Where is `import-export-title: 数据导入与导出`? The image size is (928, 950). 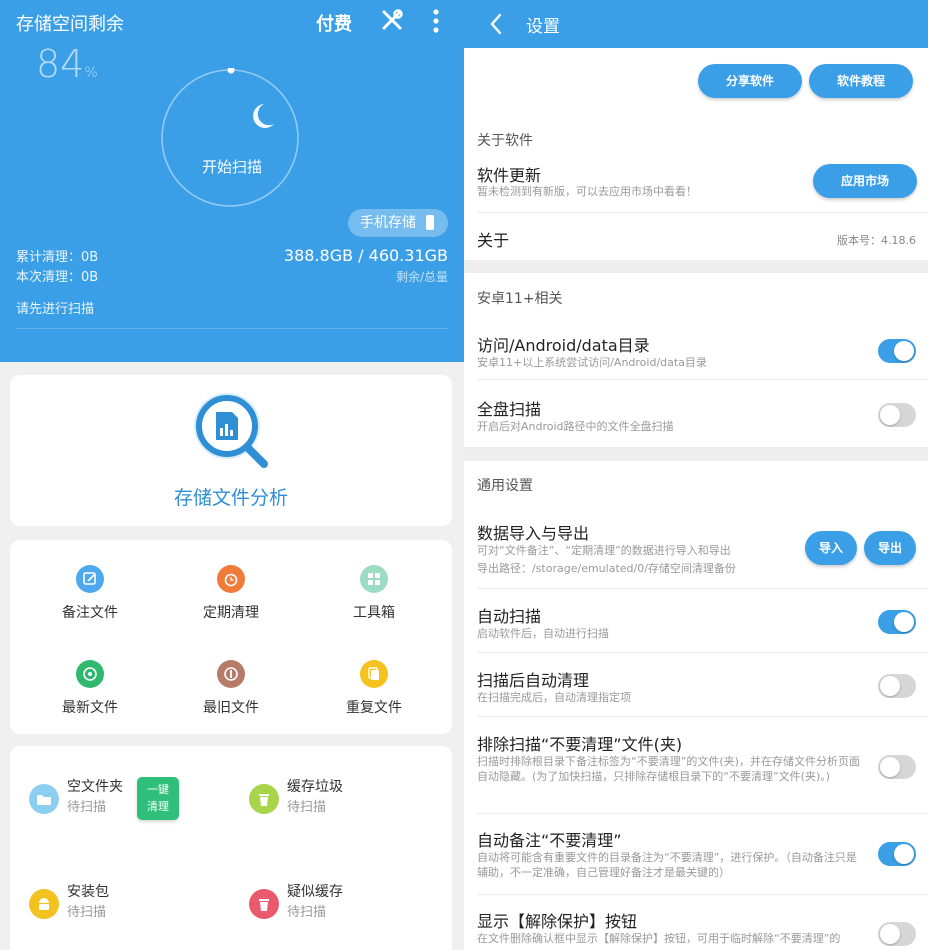 import-export-title: 数据导入与导出 is located at coordinates (533, 533).